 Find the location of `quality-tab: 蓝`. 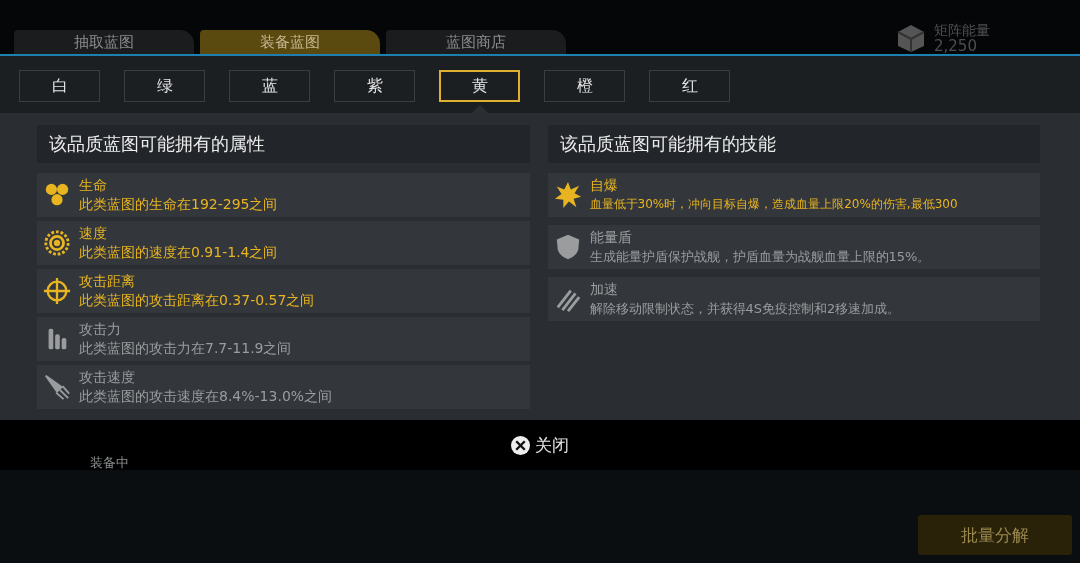

quality-tab: 蓝 is located at coordinates (269, 86).